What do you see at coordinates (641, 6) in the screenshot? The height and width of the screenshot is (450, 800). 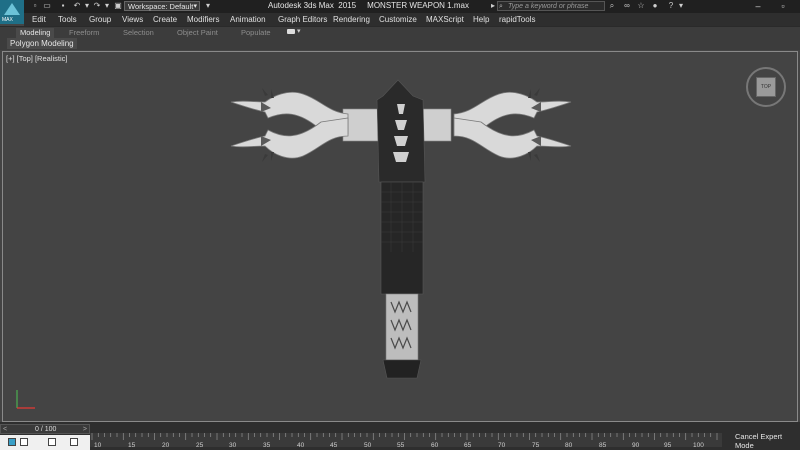 I see `star-icon: ☆` at bounding box center [641, 6].